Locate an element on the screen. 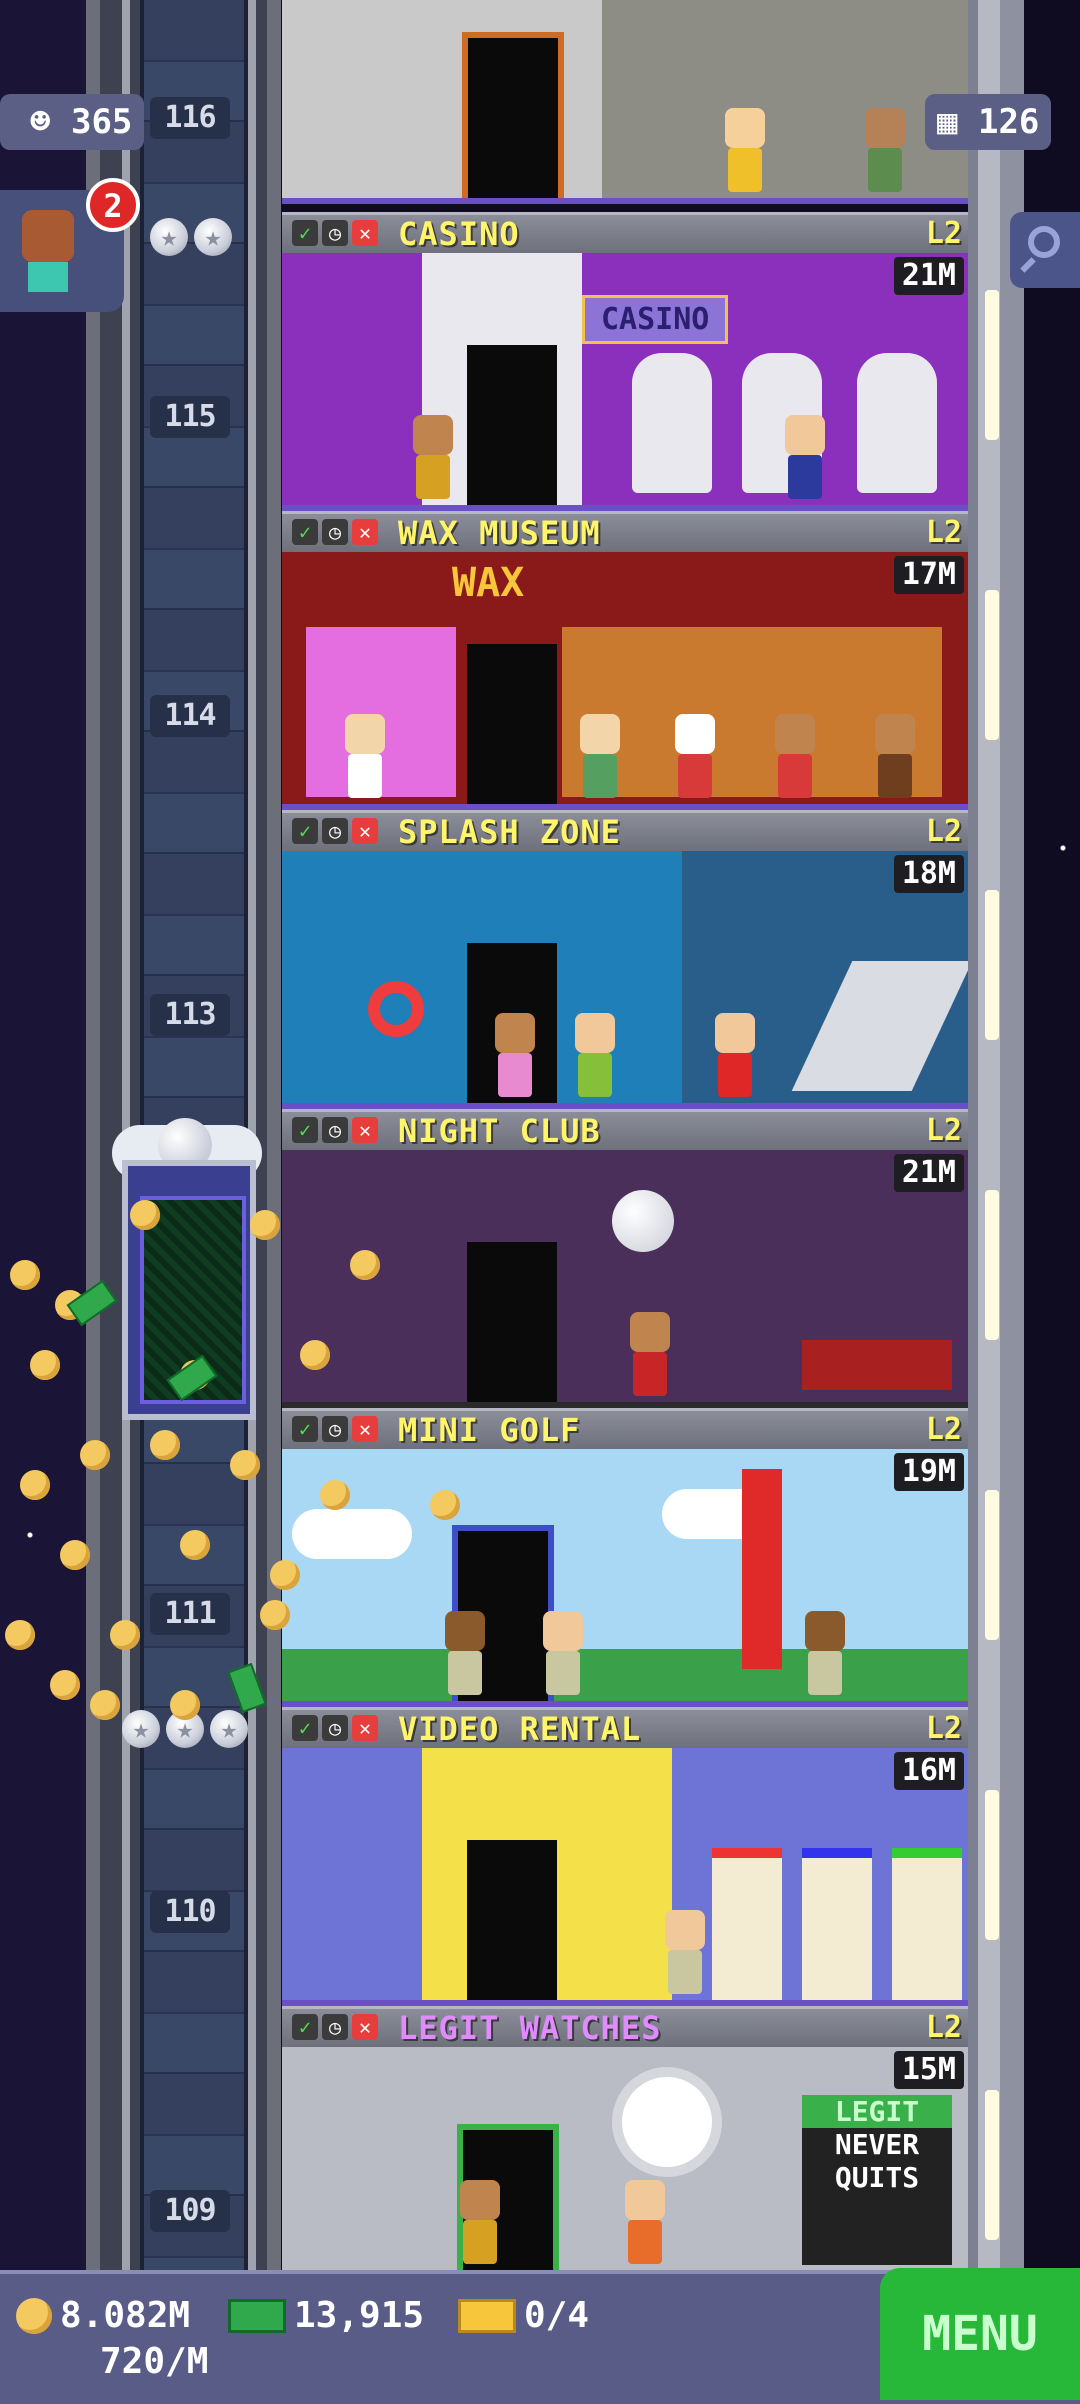 The image size is (1080, 2404). floor-header: ✓ ◷ ✕ LEGIT WATCHES L2 is located at coordinates (625, 2026).